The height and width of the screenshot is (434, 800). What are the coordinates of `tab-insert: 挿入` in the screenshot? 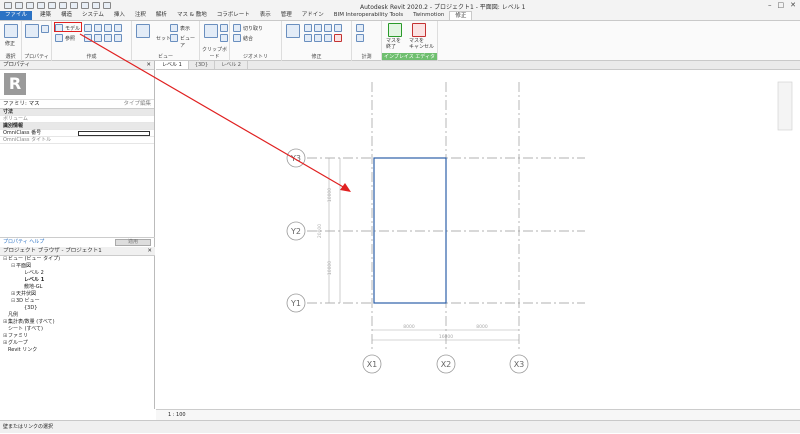 It's located at (119, 15).